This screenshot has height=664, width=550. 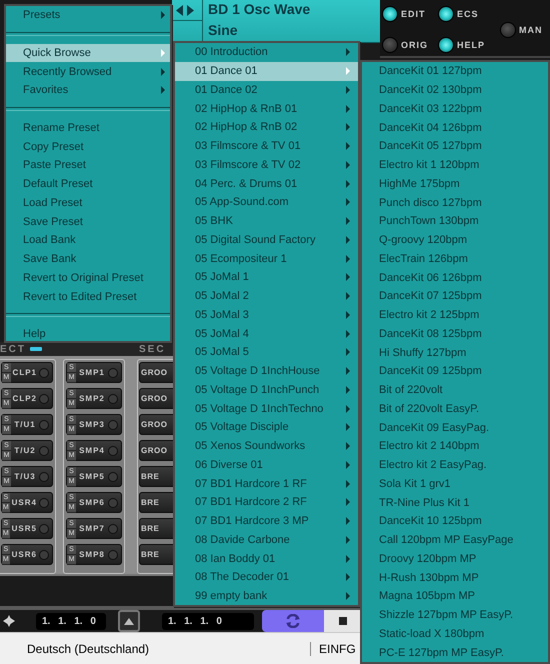 What do you see at coordinates (88, 53) in the screenshot?
I see `menu-item: Quick Browse` at bounding box center [88, 53].